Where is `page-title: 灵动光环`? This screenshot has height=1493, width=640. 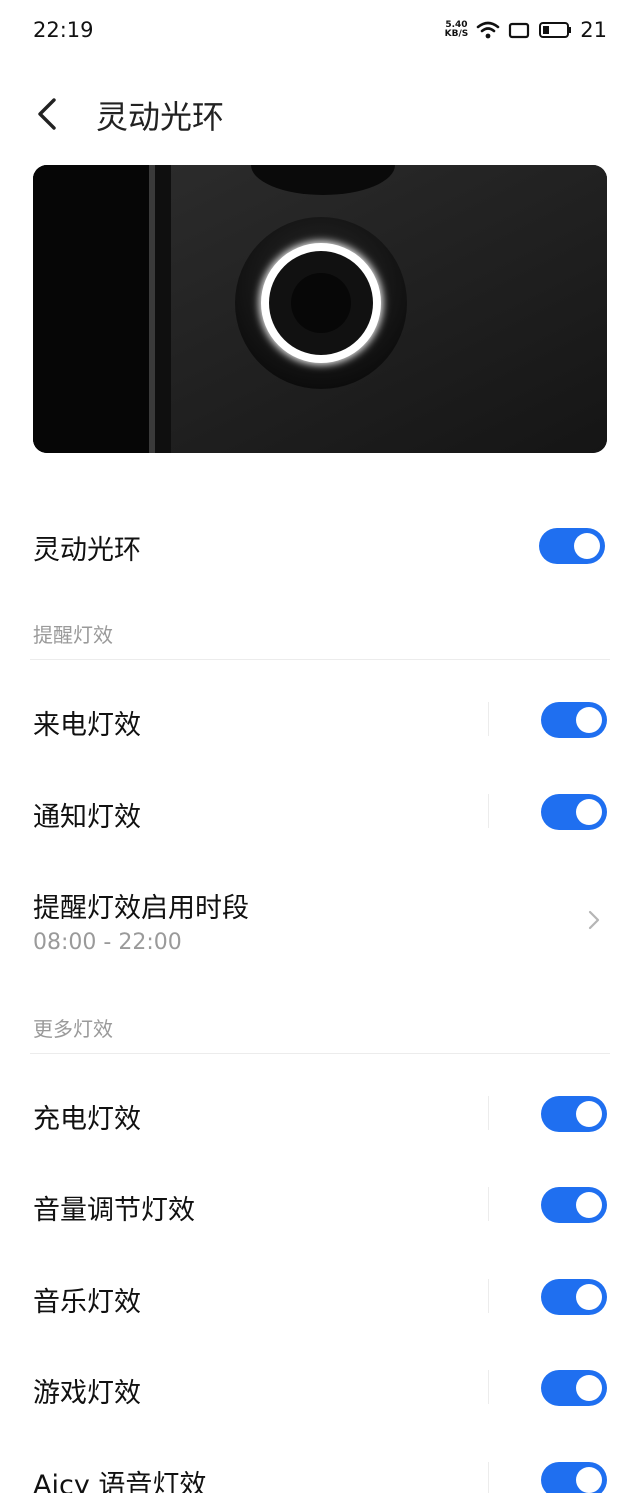 page-title: 灵动光环 is located at coordinates (160, 117).